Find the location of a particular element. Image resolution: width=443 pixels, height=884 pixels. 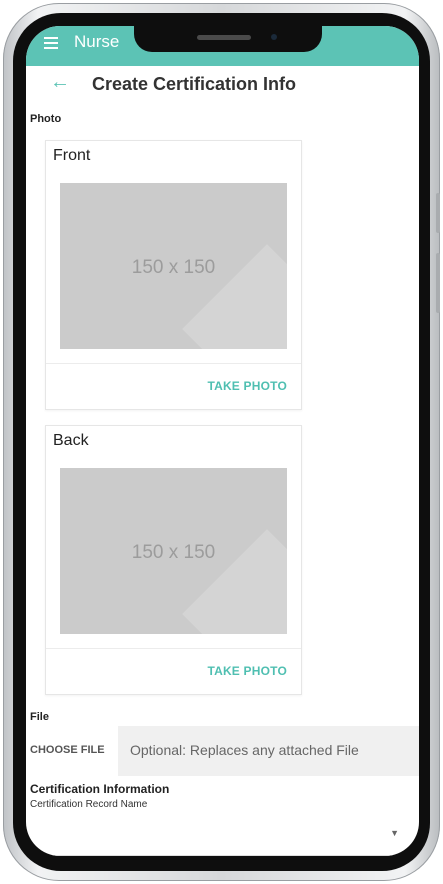

volume-button is located at coordinates (438, 213).